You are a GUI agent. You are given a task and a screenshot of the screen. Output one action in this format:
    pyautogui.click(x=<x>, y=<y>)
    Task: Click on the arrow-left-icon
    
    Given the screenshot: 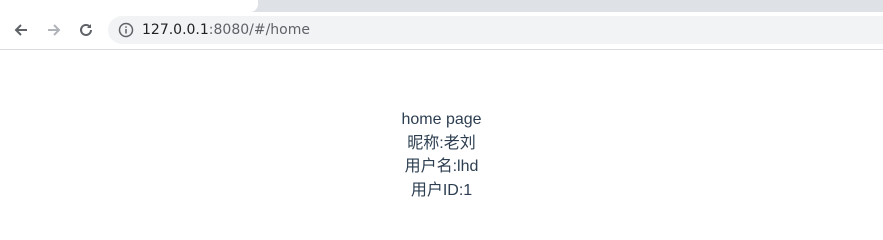 What is the action you would take?
    pyautogui.click(x=20, y=30)
    